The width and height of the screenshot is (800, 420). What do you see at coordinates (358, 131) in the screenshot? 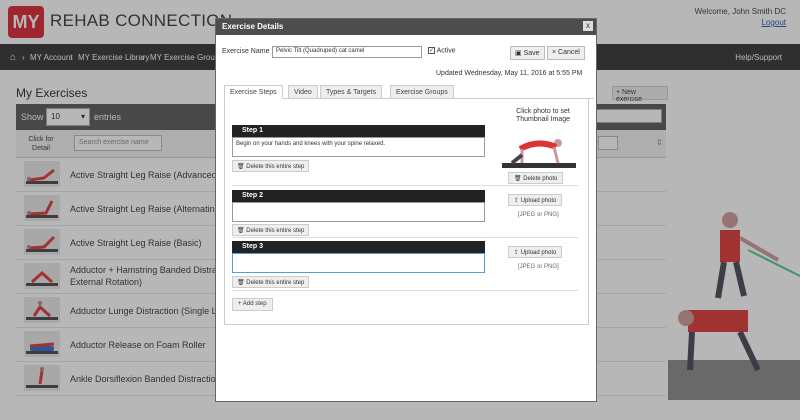
I see `step-header: Step 1` at bounding box center [358, 131].